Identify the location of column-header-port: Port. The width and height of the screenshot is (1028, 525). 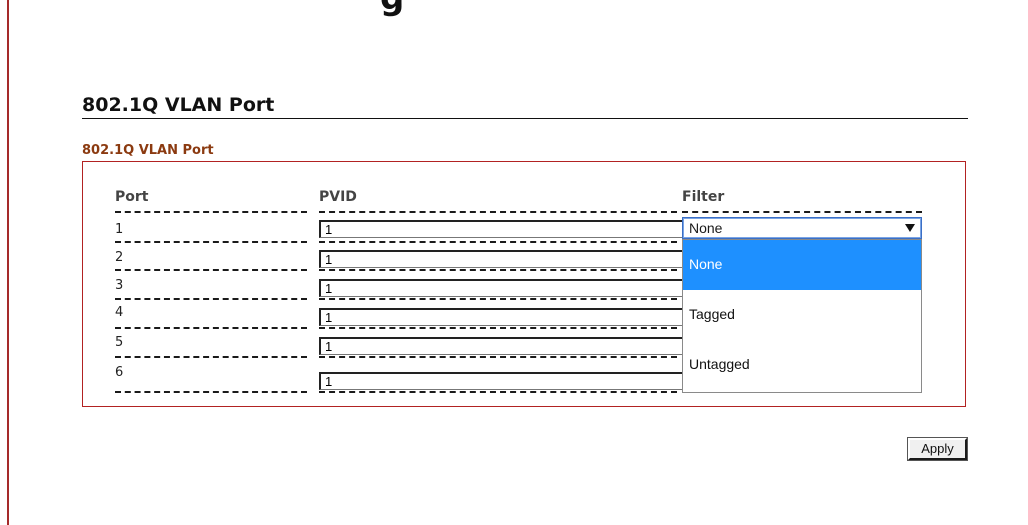
(132, 197).